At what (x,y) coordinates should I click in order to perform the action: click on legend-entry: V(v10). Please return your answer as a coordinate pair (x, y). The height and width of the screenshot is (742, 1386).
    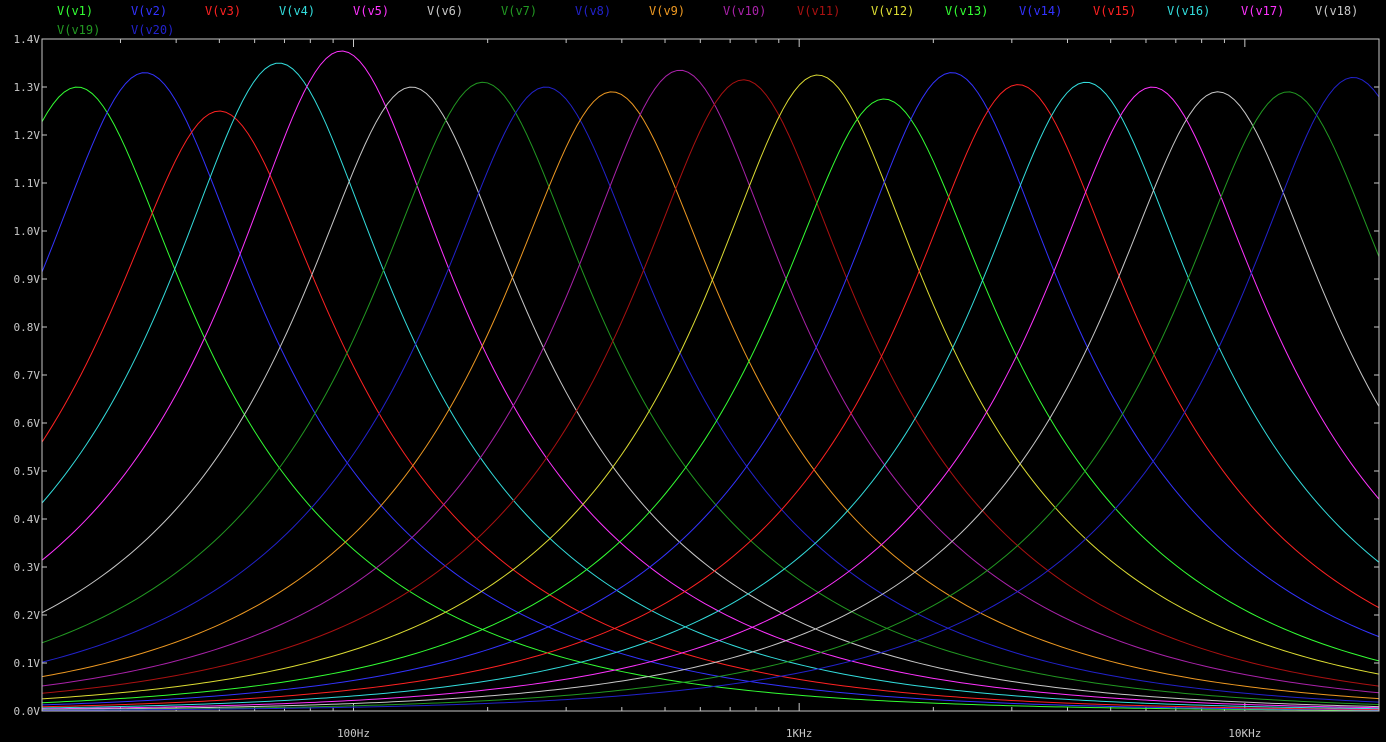
    Looking at the image, I should click on (744, 11).